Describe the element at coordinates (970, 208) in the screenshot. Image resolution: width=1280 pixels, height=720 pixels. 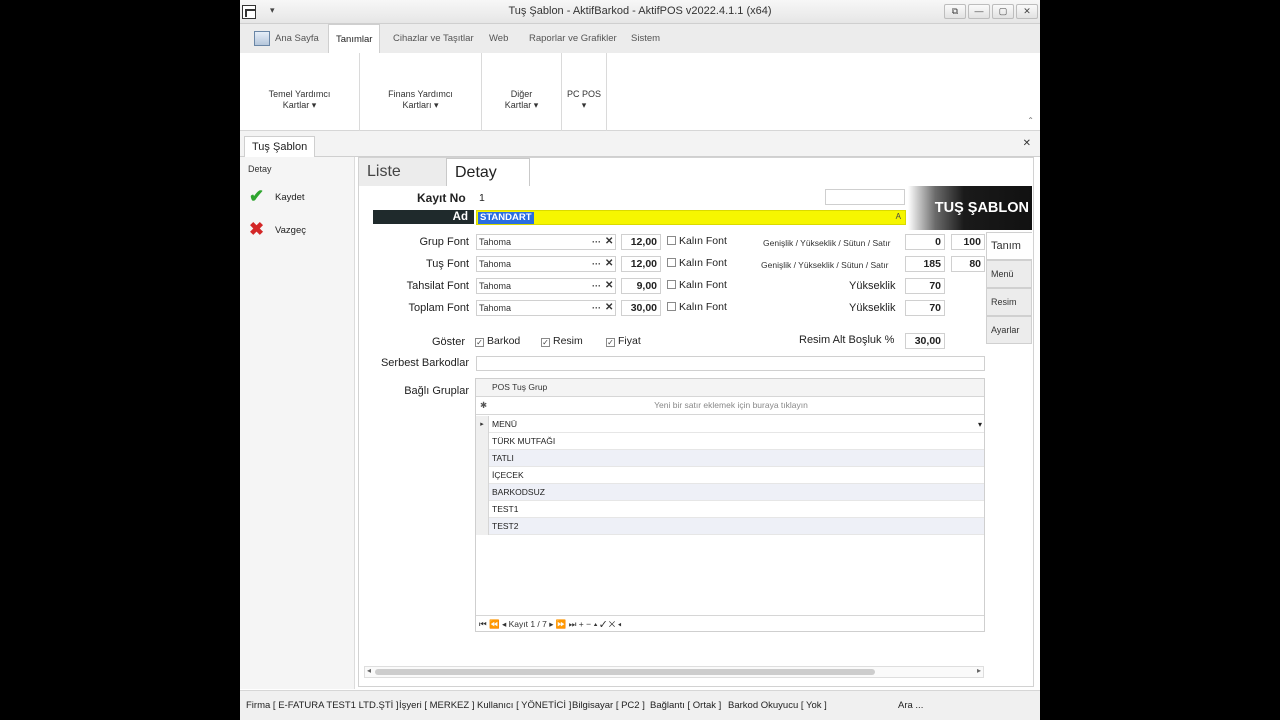
I see `template-logo: TUŞ ŞABLON` at that location.